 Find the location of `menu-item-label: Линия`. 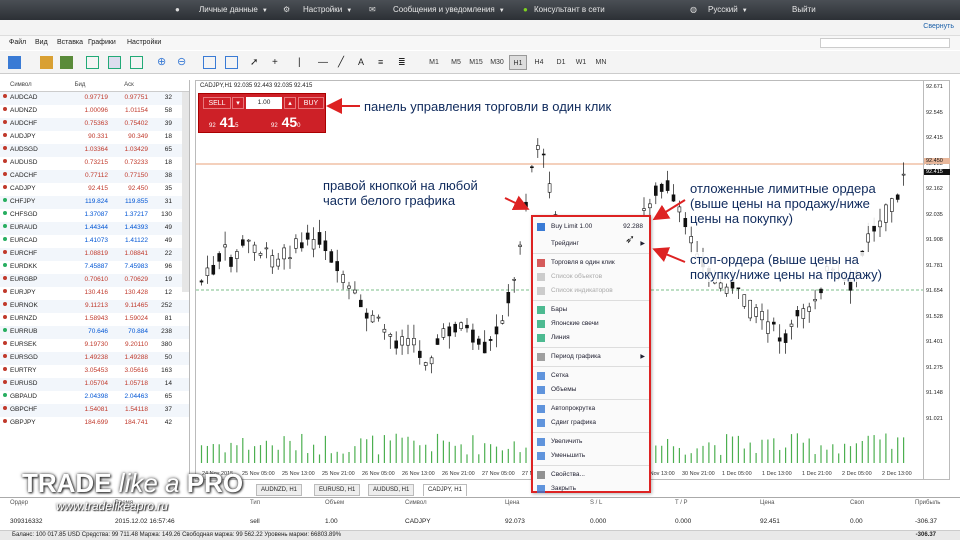

menu-item-label: Линия is located at coordinates (560, 337).